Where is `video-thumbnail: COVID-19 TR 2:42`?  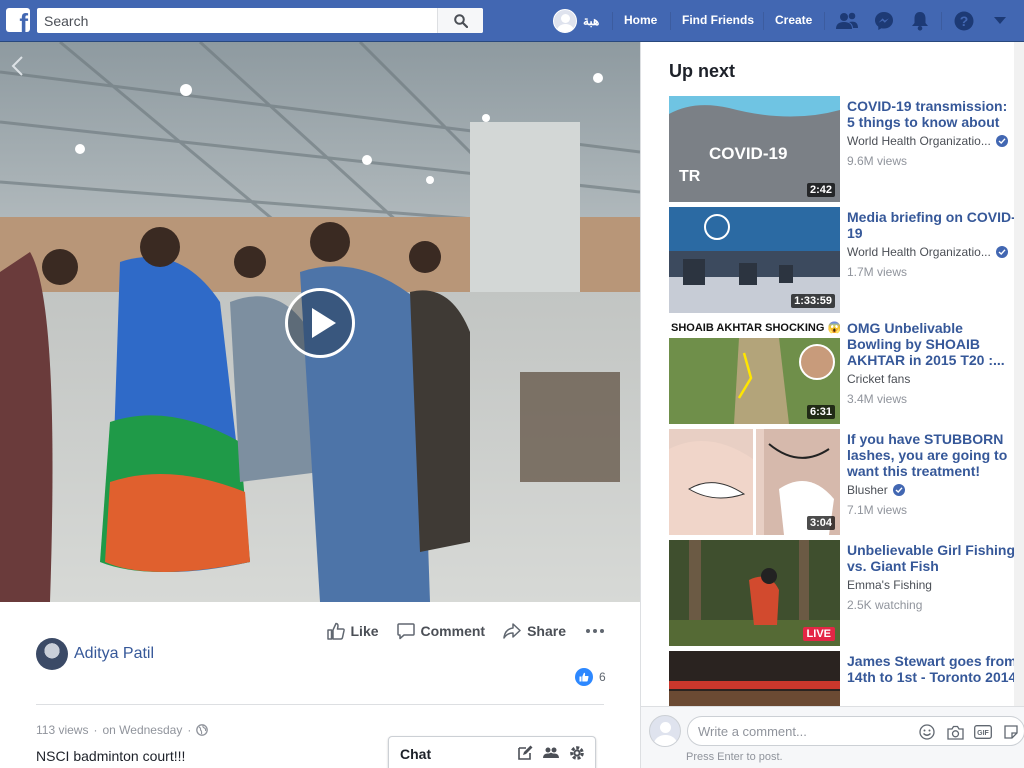 video-thumbnail: COVID-19 TR 2:42 is located at coordinates (754, 149).